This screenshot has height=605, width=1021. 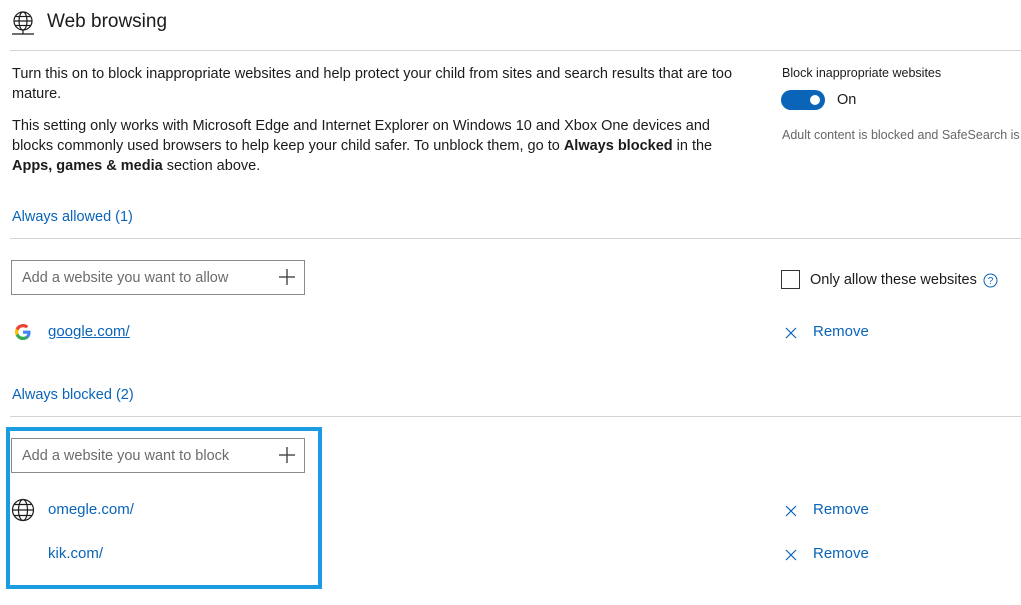 I want to click on add-allowed-plus-icon, so click(x=287, y=277).